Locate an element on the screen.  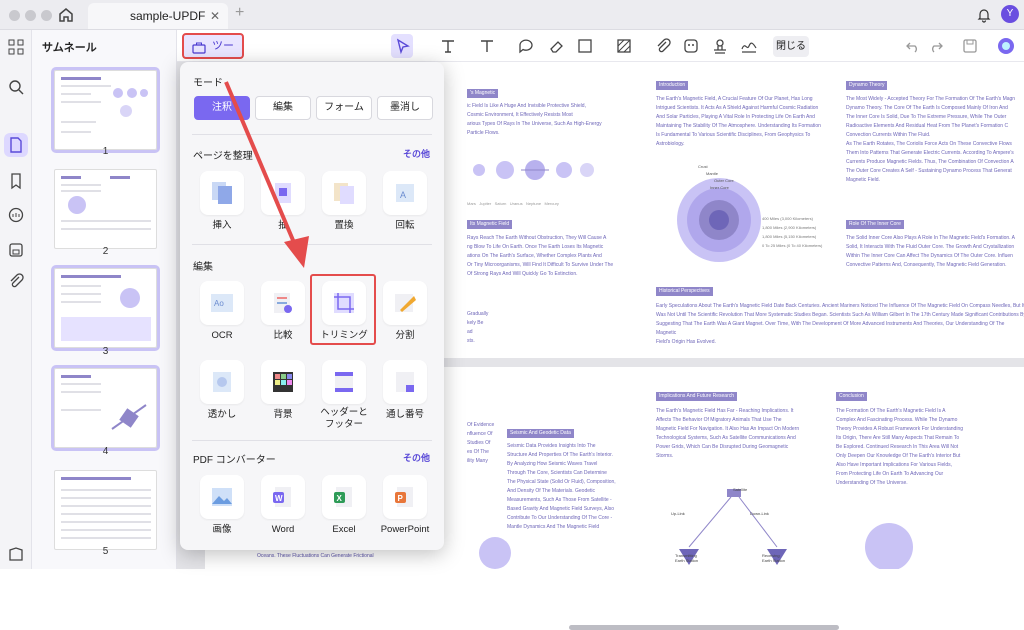
comment-bubble-icon is located at coordinates (526, 46).